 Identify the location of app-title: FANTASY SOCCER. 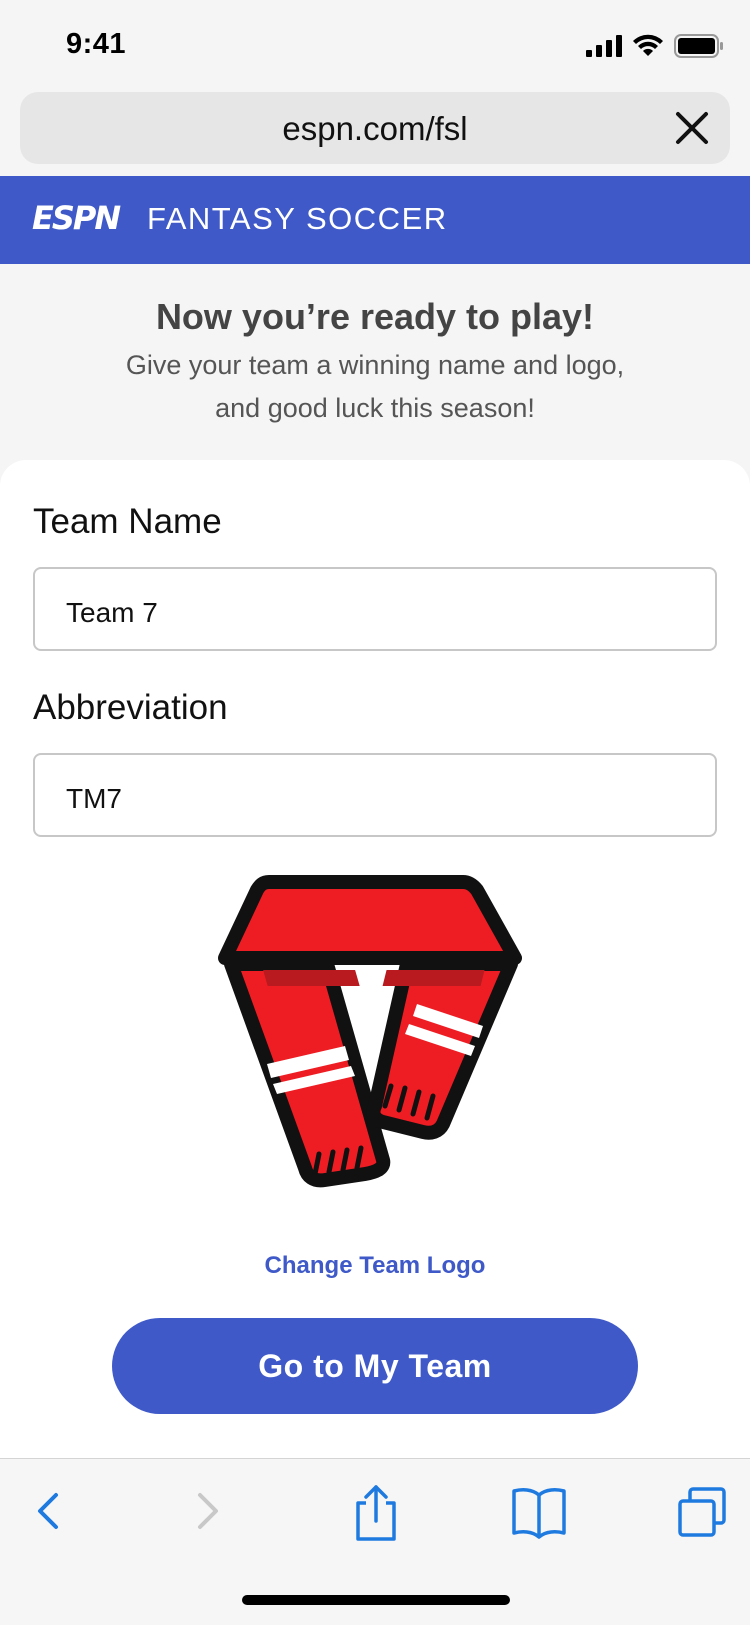
(297, 218).